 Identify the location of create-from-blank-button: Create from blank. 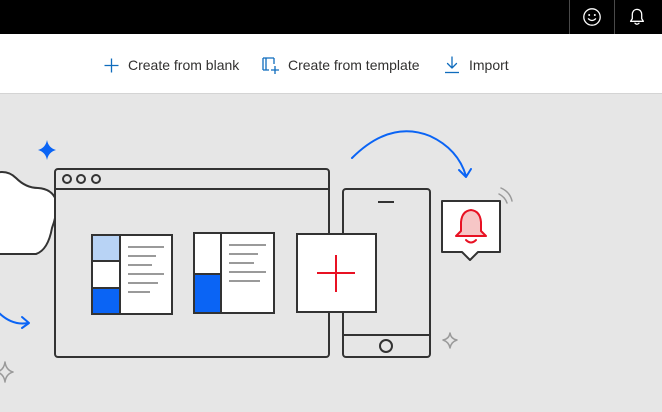
(171, 65).